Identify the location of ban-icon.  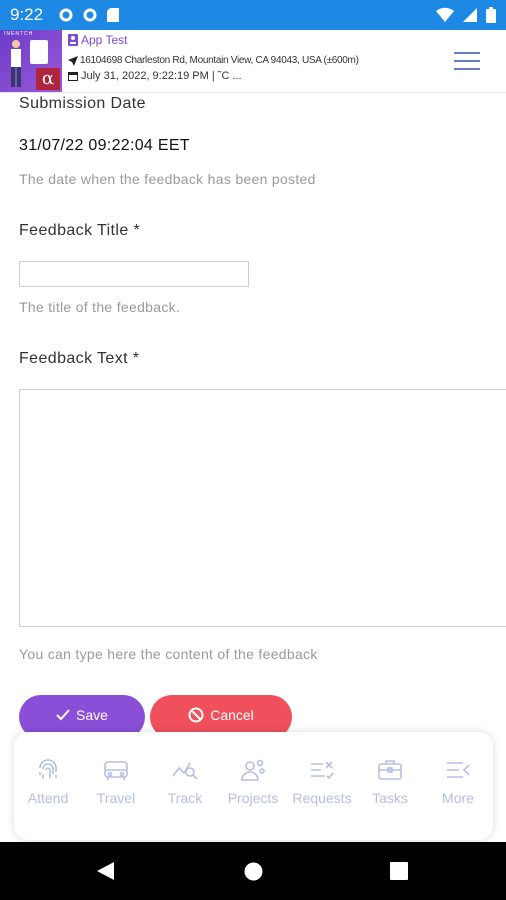
(196, 715).